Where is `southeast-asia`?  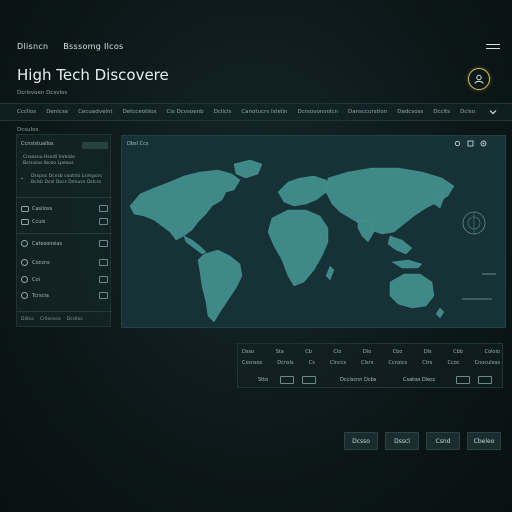
southeast-asia is located at coordinates (400, 245).